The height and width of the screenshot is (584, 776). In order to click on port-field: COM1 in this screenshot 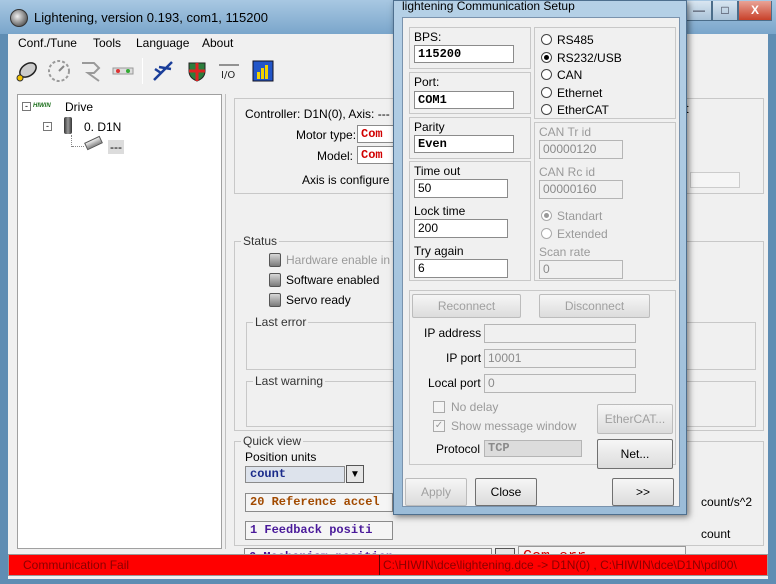, I will do `click(464, 100)`.